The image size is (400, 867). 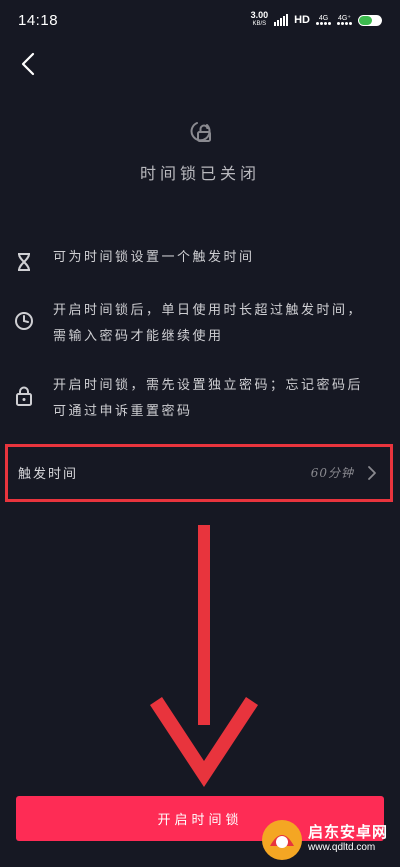 I want to click on info-text-line: 可通过申诉重置密码, so click(x=123, y=411).